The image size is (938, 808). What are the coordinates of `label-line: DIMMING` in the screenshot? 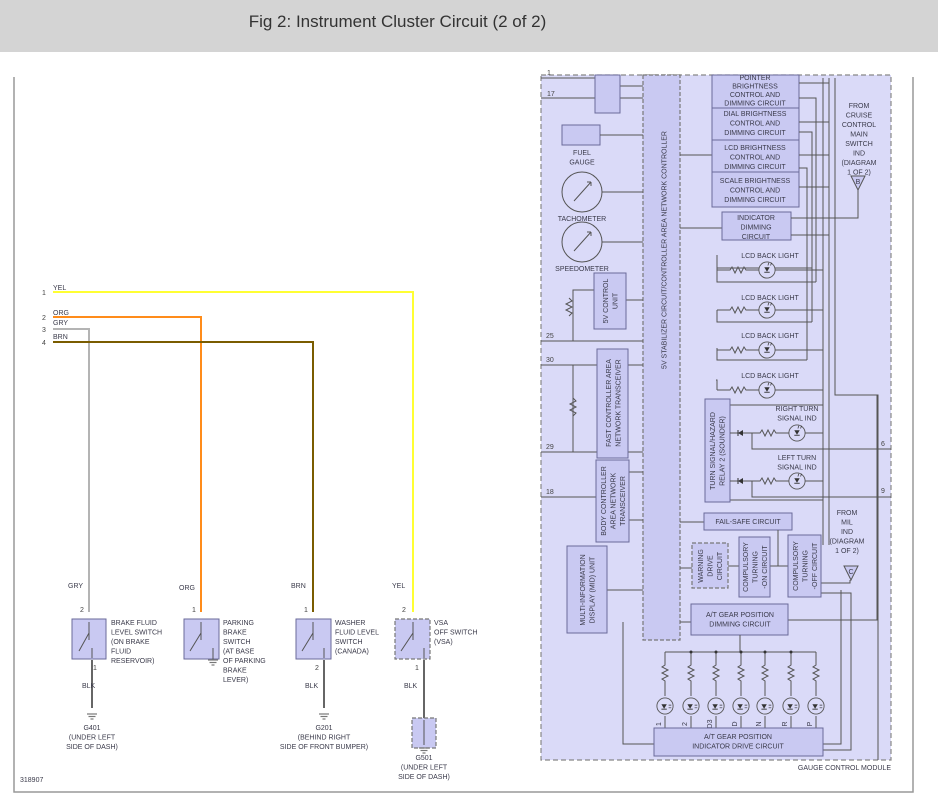 It's located at (755, 228).